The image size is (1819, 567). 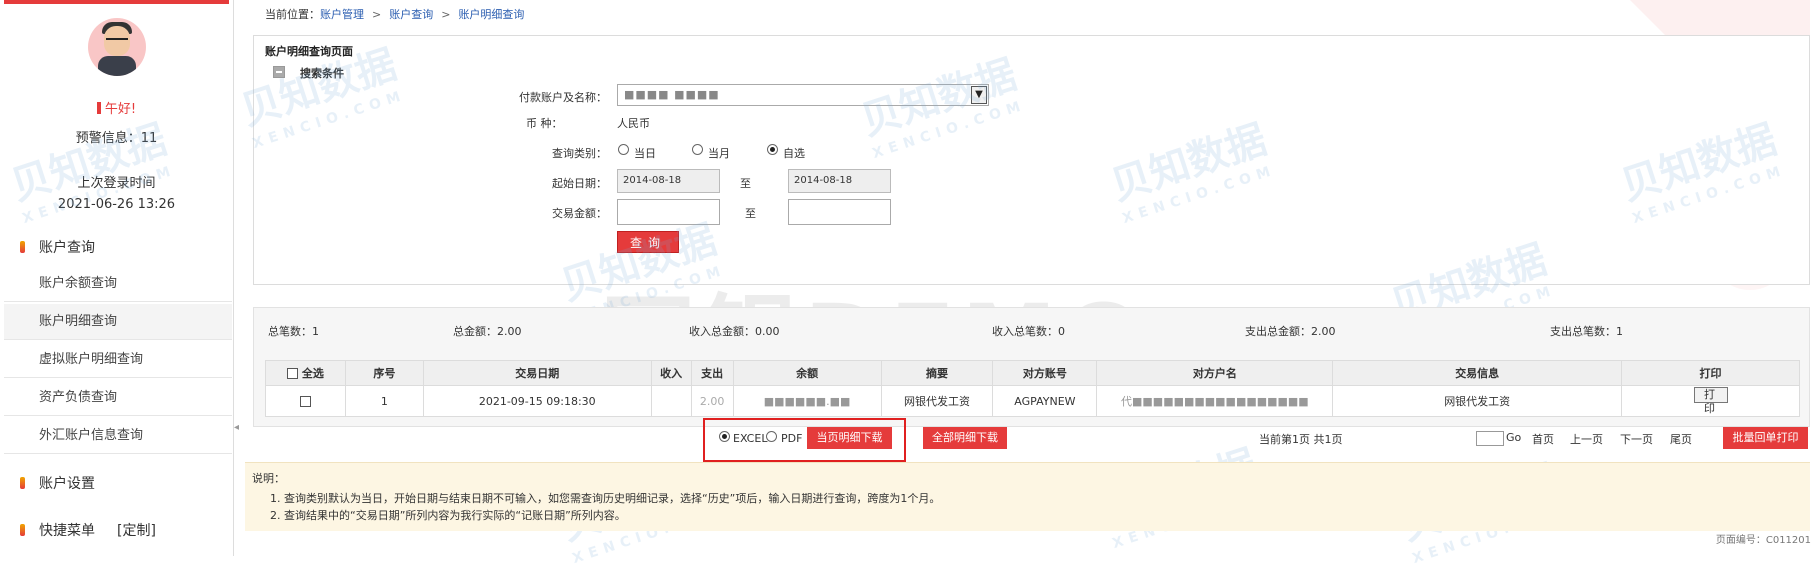 I want to click on sidebar-top-bar, so click(x=116, y=2).